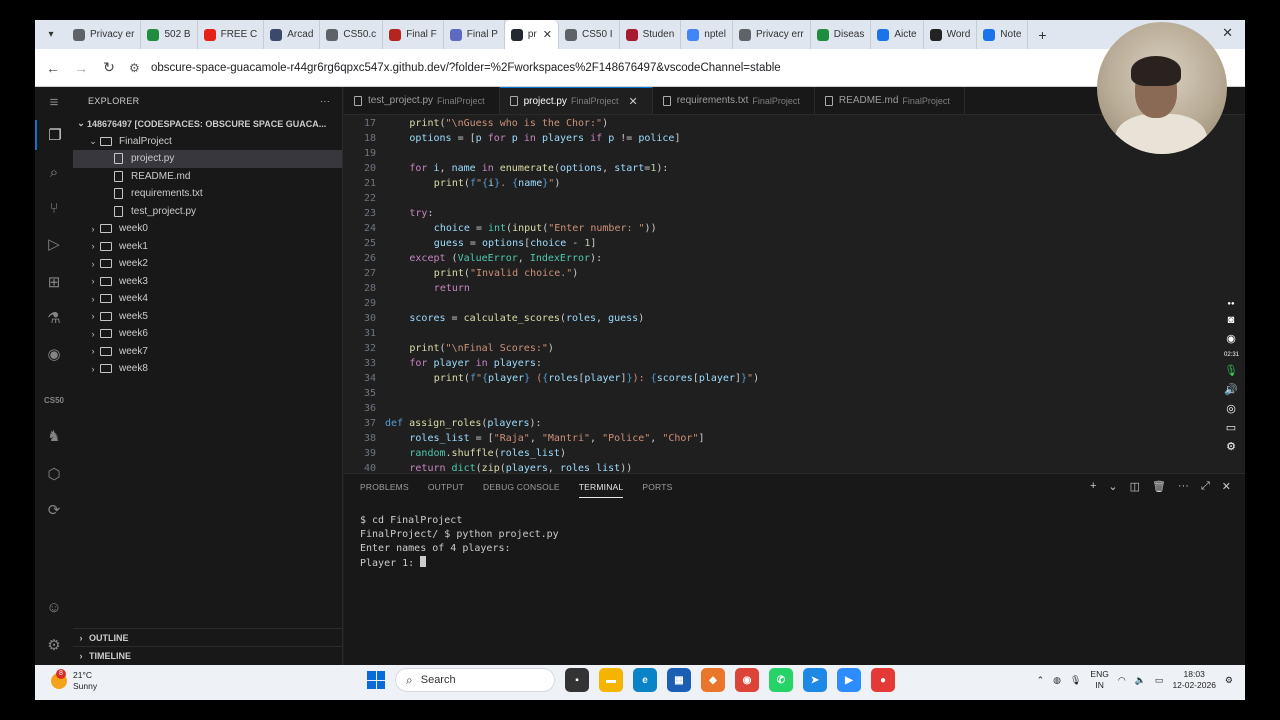 The height and width of the screenshot is (720, 1280). Describe the element at coordinates (54, 474) in the screenshot. I see `cube-icon: ⬡` at that location.